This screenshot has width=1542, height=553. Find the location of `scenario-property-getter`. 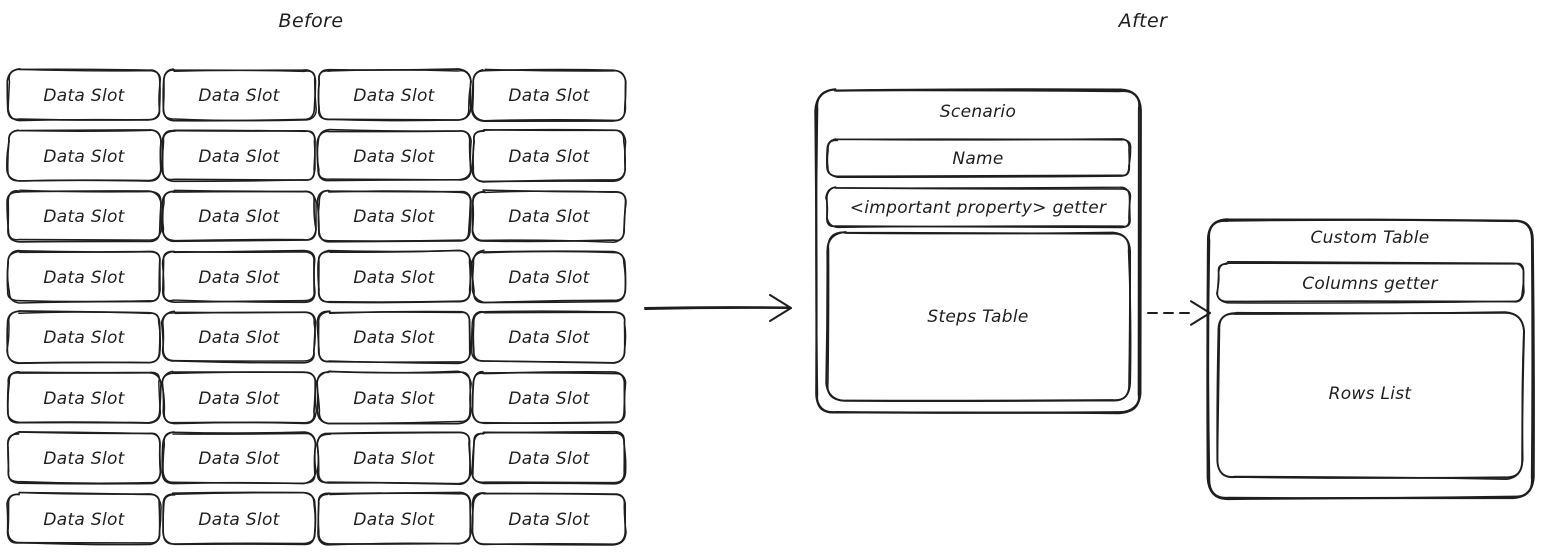

scenario-property-getter is located at coordinates (978, 207).